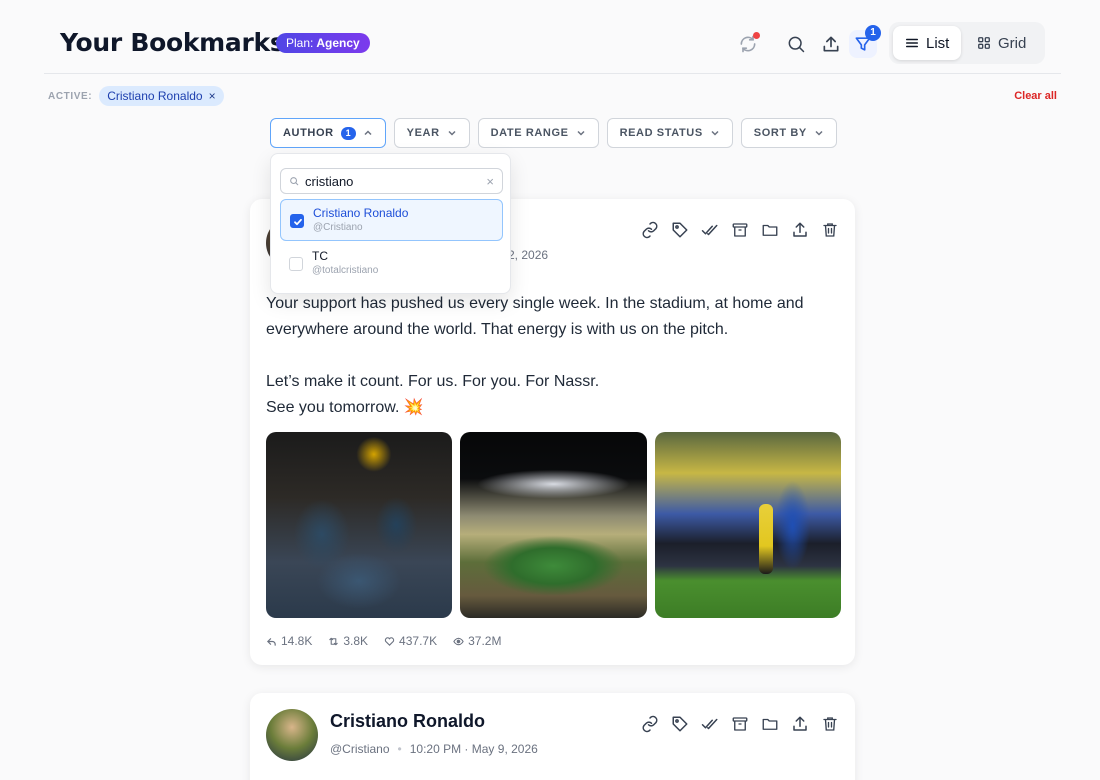  I want to click on checkbox-checked, so click(297, 221).